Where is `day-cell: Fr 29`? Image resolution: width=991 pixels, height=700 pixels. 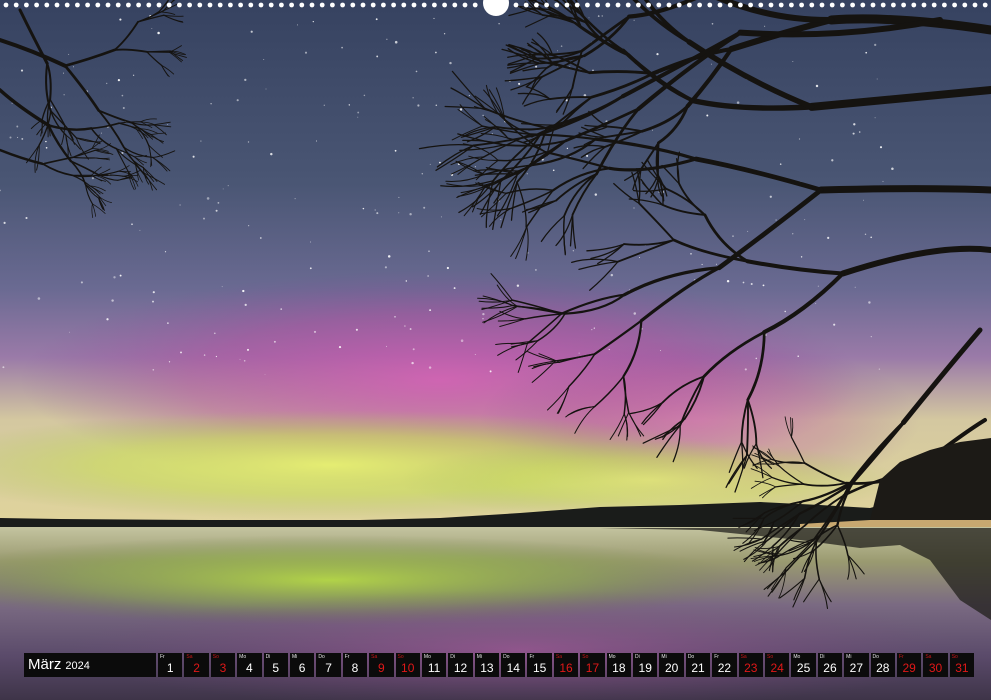 day-cell: Fr 29 is located at coordinates (909, 665).